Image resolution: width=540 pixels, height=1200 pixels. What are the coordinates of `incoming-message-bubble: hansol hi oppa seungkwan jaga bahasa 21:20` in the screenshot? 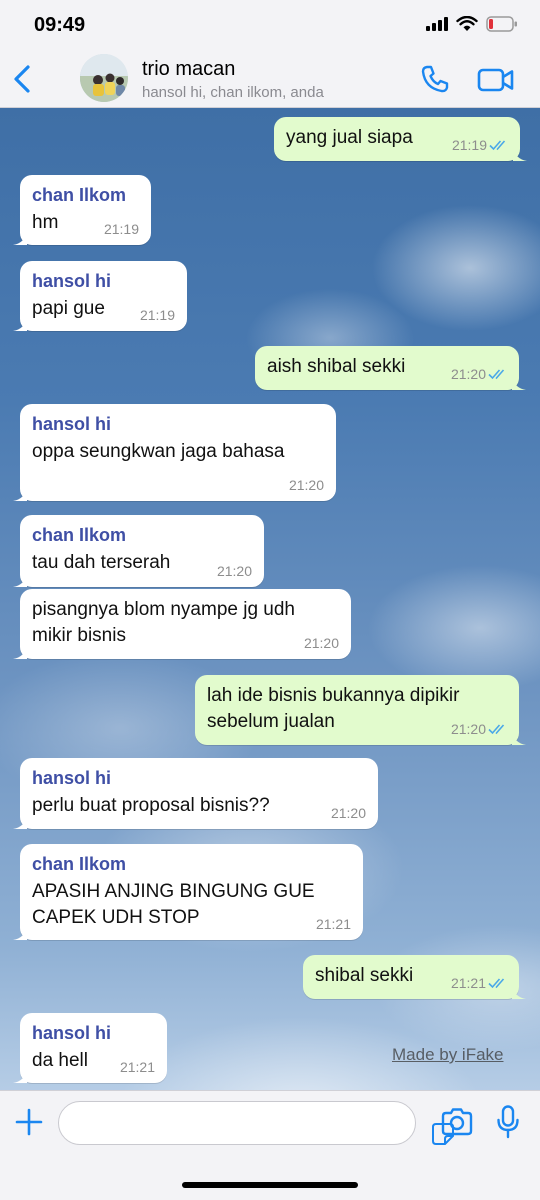 It's located at (174, 452).